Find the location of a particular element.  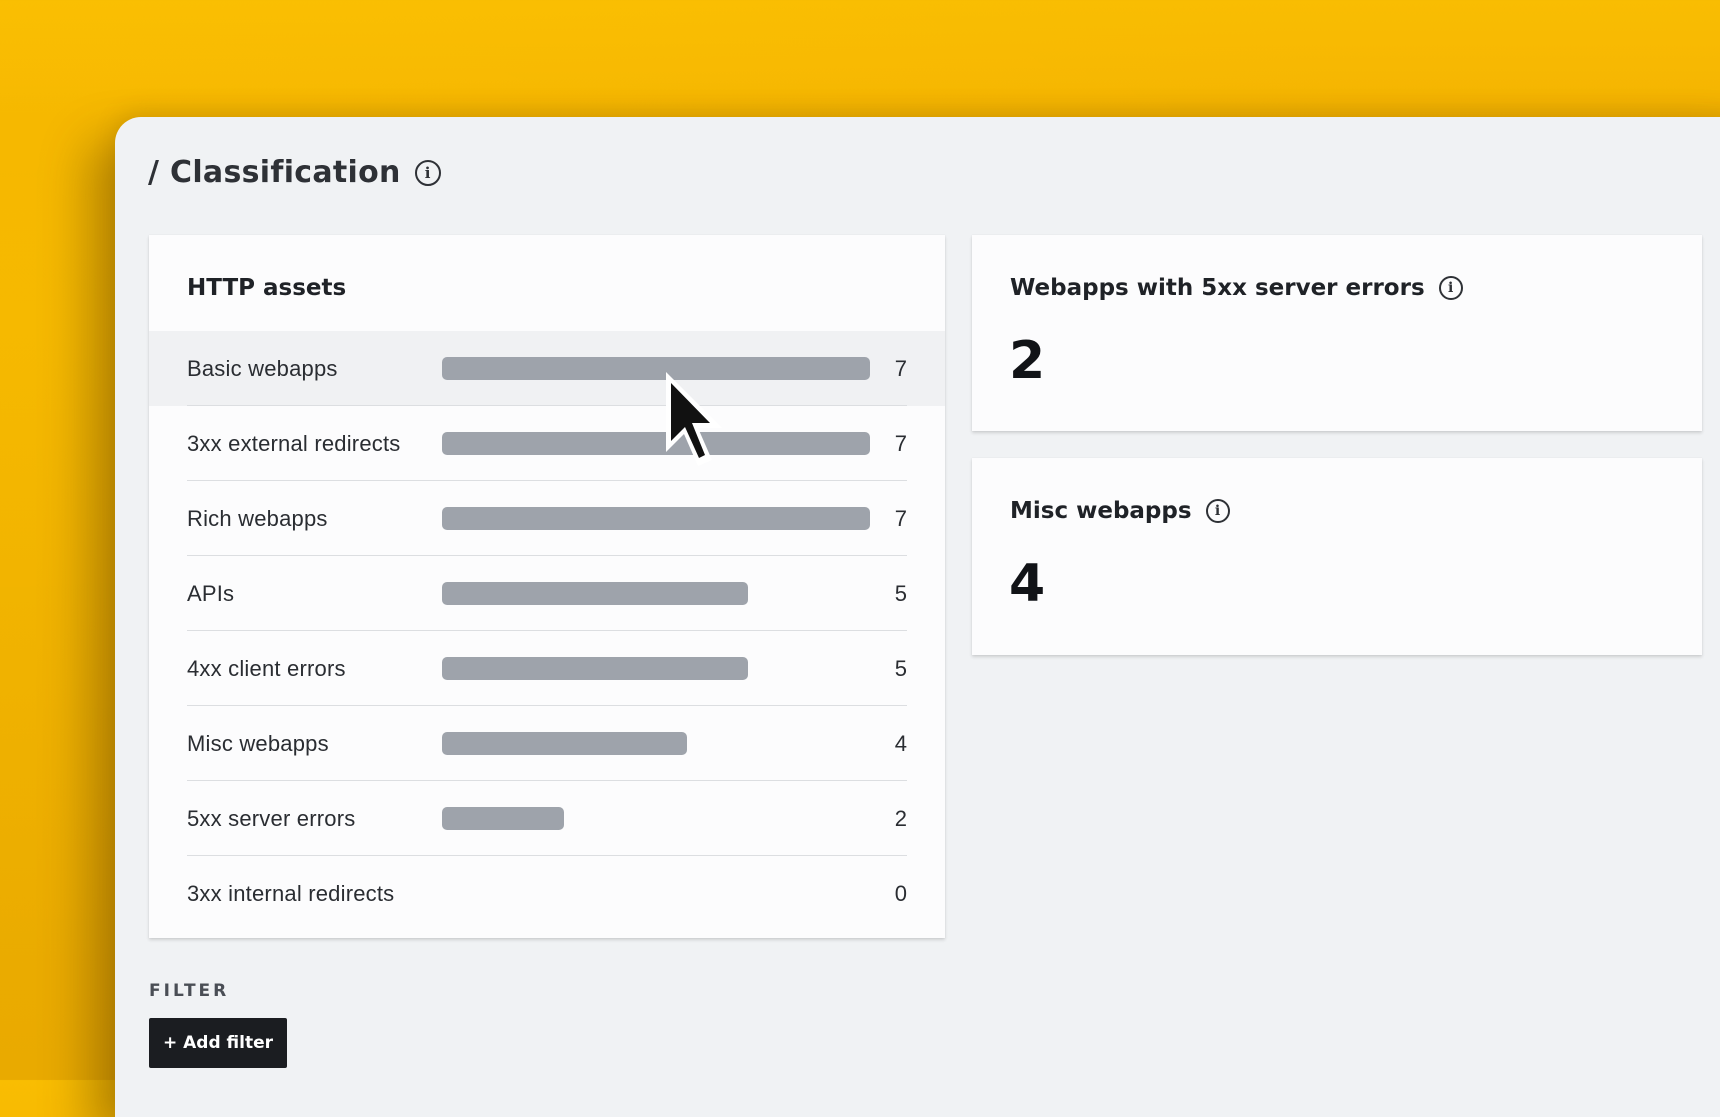

metric-title: Misc webapps i is located at coordinates (1120, 511).